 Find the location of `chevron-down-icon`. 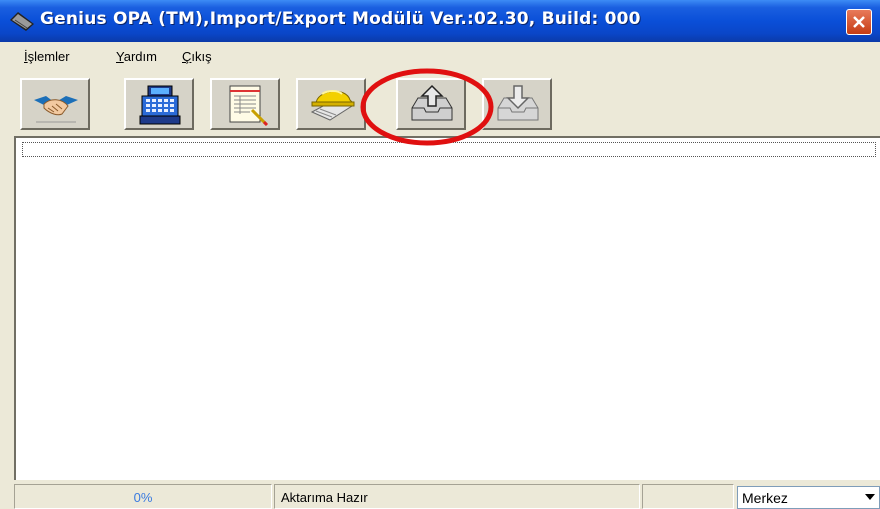

chevron-down-icon is located at coordinates (870, 497).